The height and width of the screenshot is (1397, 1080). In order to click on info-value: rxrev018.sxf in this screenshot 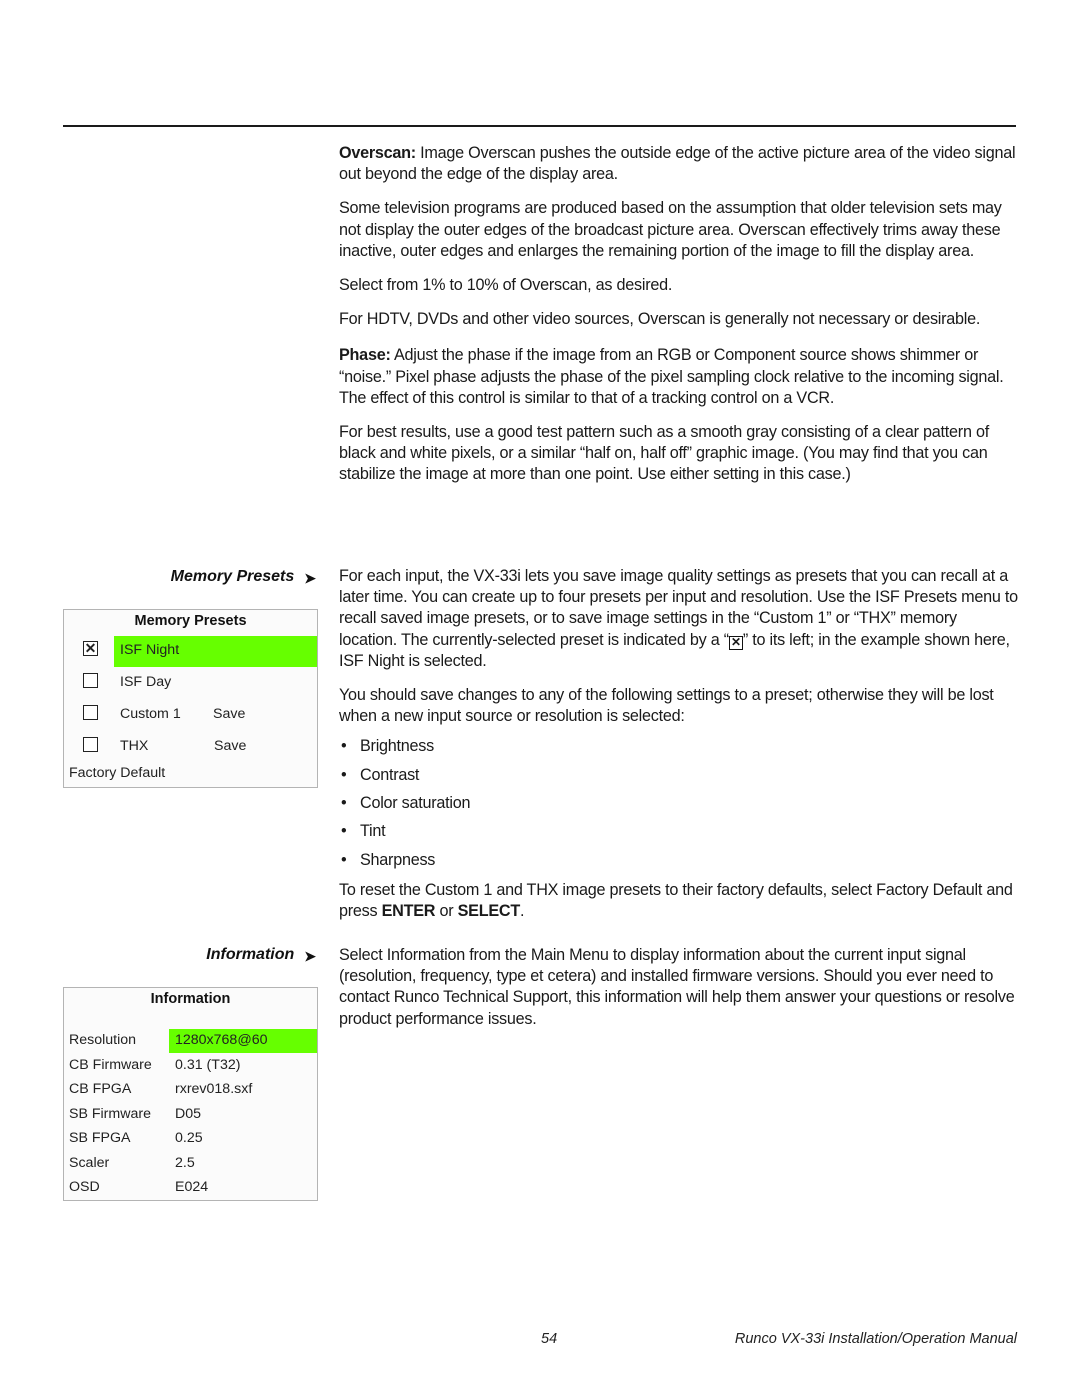, I will do `click(214, 1089)`.